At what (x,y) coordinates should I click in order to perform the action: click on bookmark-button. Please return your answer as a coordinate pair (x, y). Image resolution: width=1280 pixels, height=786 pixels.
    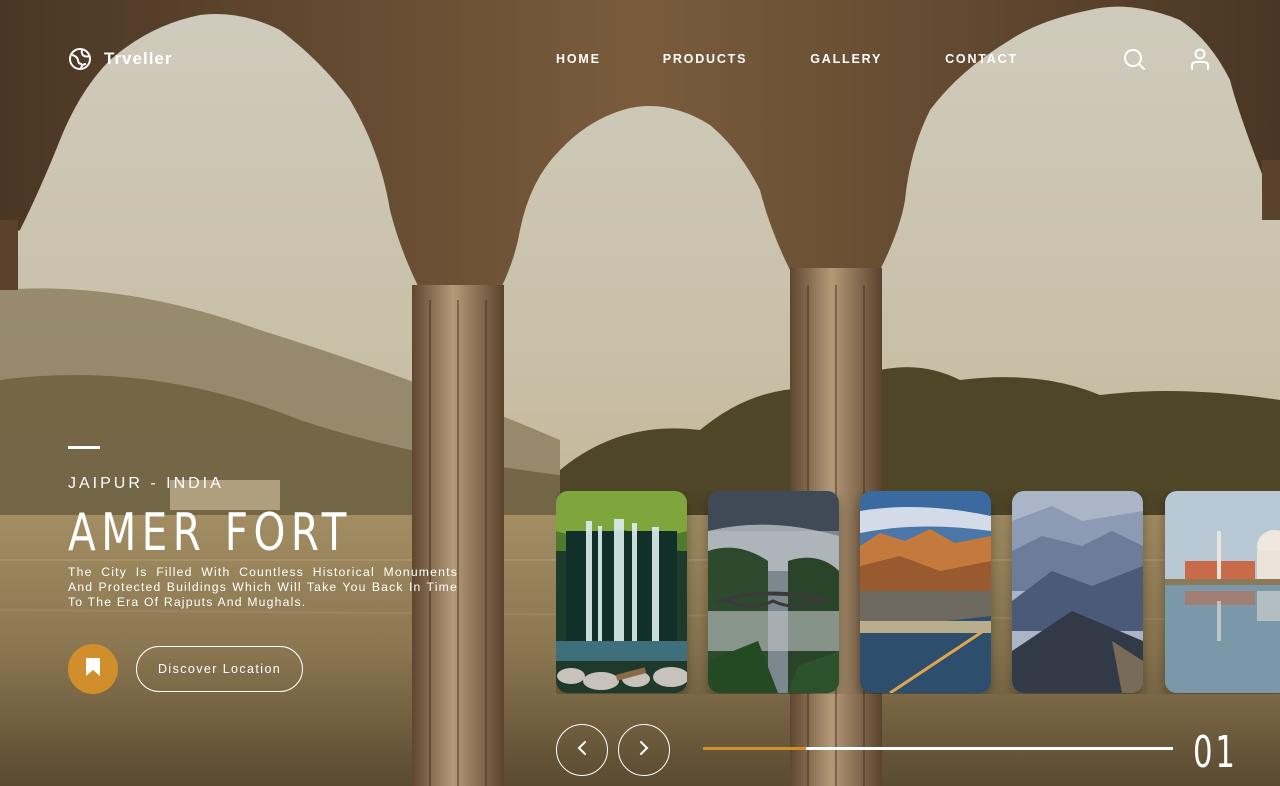
    Looking at the image, I should click on (93, 669).